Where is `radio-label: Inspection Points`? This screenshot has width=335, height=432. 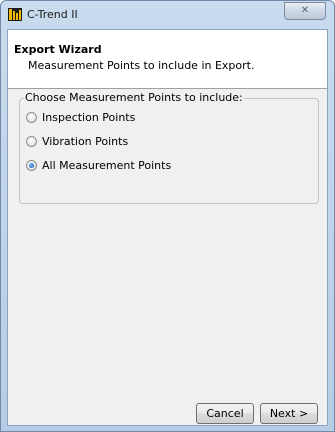 radio-label: Inspection Points is located at coordinates (89, 117).